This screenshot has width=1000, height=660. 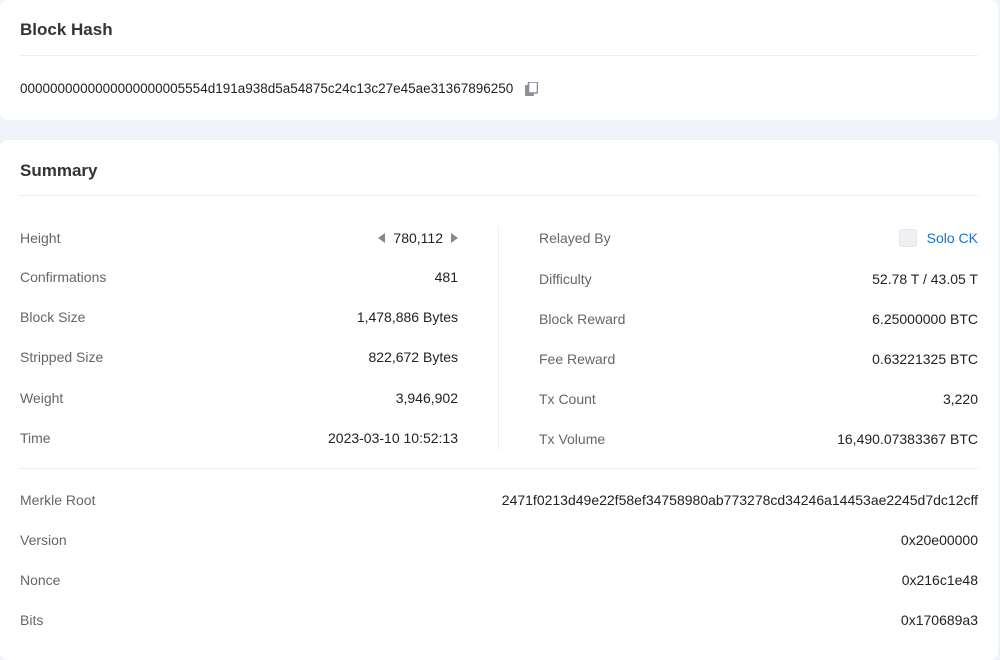 I want to click on summary-row-tx-count: Tx Count 3,220, so click(x=758, y=399).